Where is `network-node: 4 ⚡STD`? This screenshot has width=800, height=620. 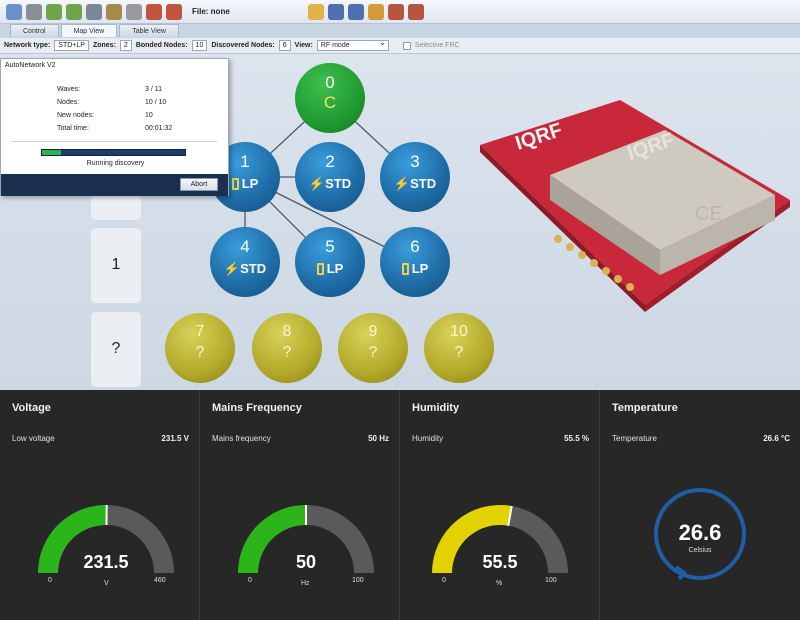
network-node: 4 ⚡STD is located at coordinates (245, 262).